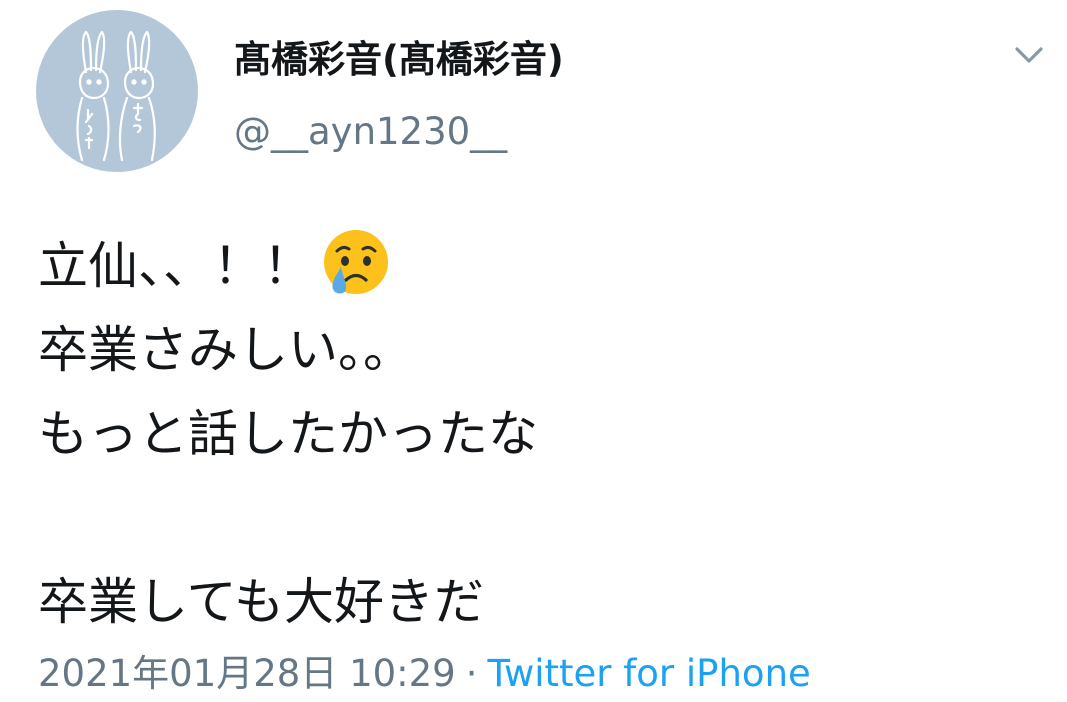 The image size is (1067, 702). Describe the element at coordinates (225, 350) in the screenshot. I see `tweet-line: 卒業さみしい。。` at that location.